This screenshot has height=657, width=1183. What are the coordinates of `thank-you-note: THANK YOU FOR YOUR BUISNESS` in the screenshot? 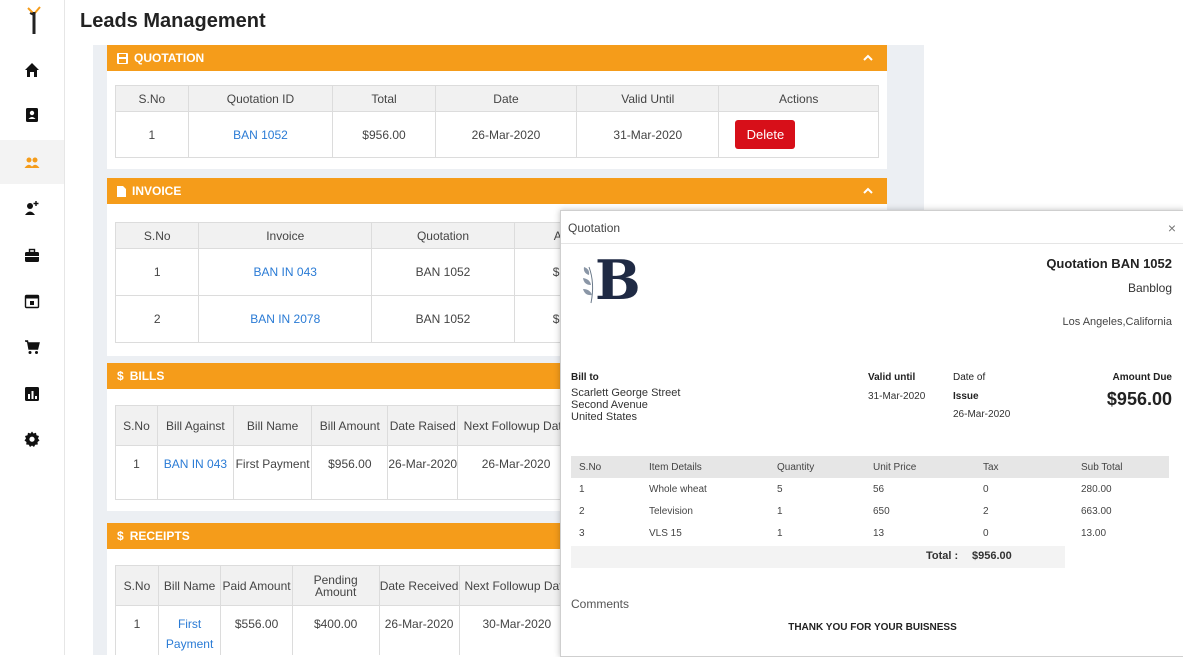 It's located at (872, 627).